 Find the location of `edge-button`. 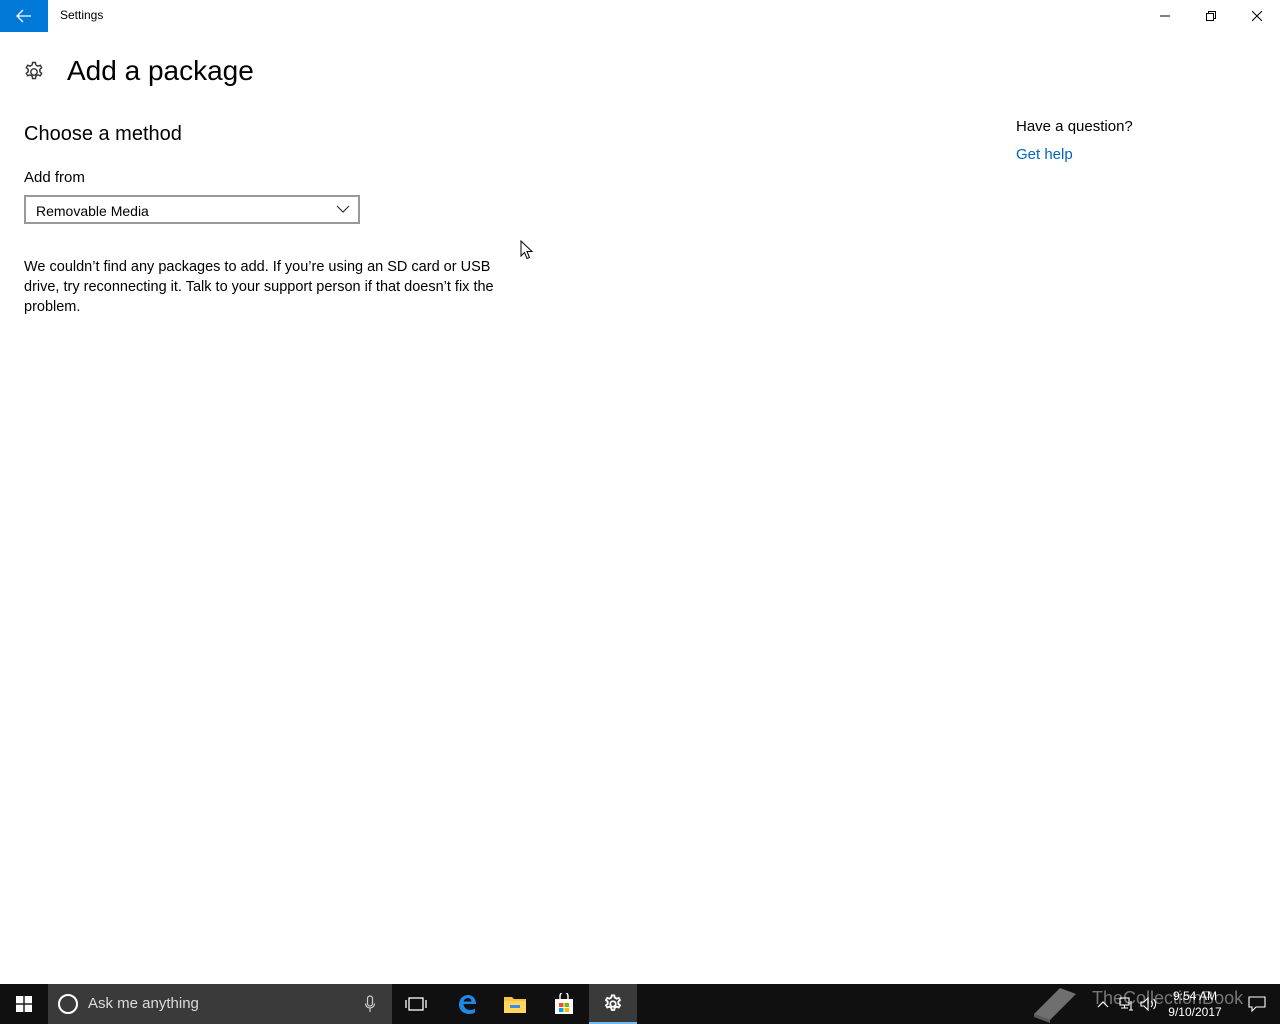

edge-button is located at coordinates (467, 1004).